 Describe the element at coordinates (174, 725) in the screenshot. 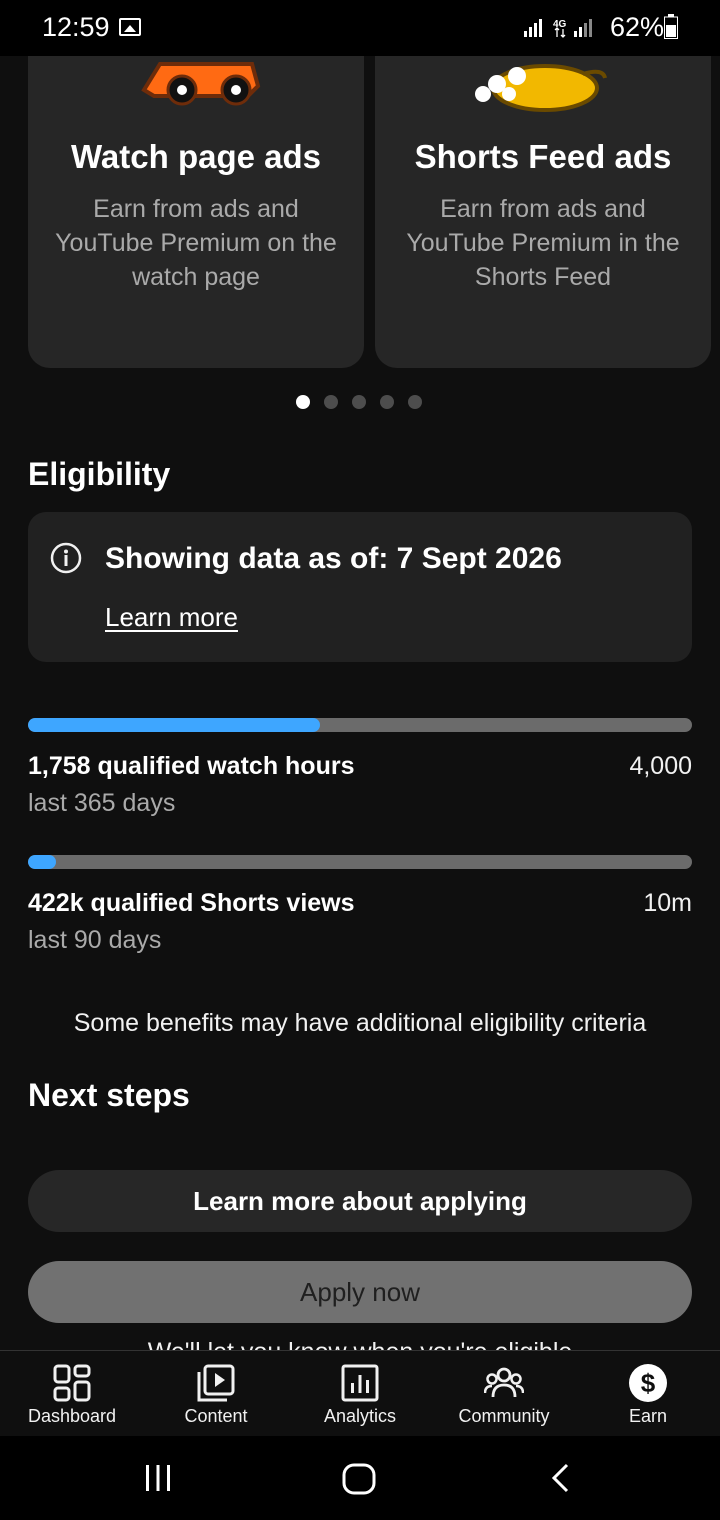

I see `watch-hours-progress-fill` at that location.